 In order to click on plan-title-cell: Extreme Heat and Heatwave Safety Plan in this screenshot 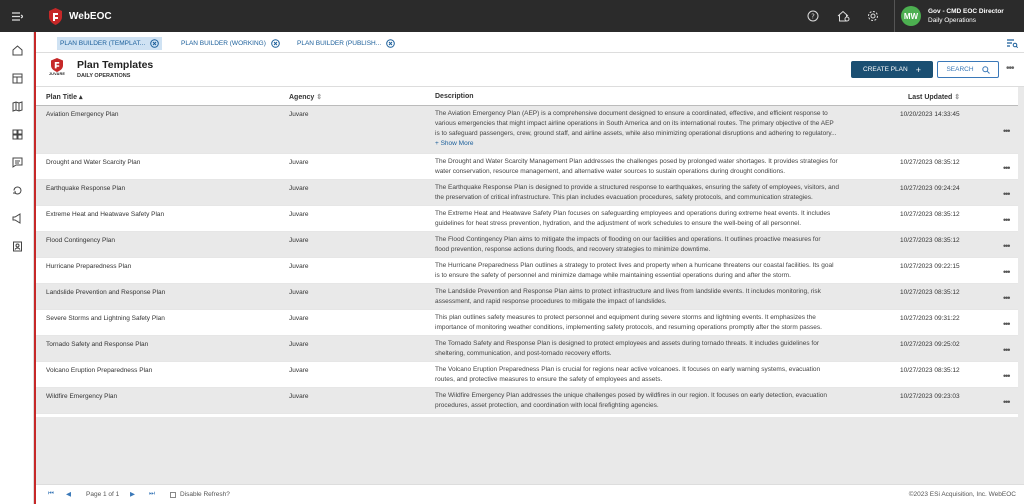, I will do `click(105, 214)`.